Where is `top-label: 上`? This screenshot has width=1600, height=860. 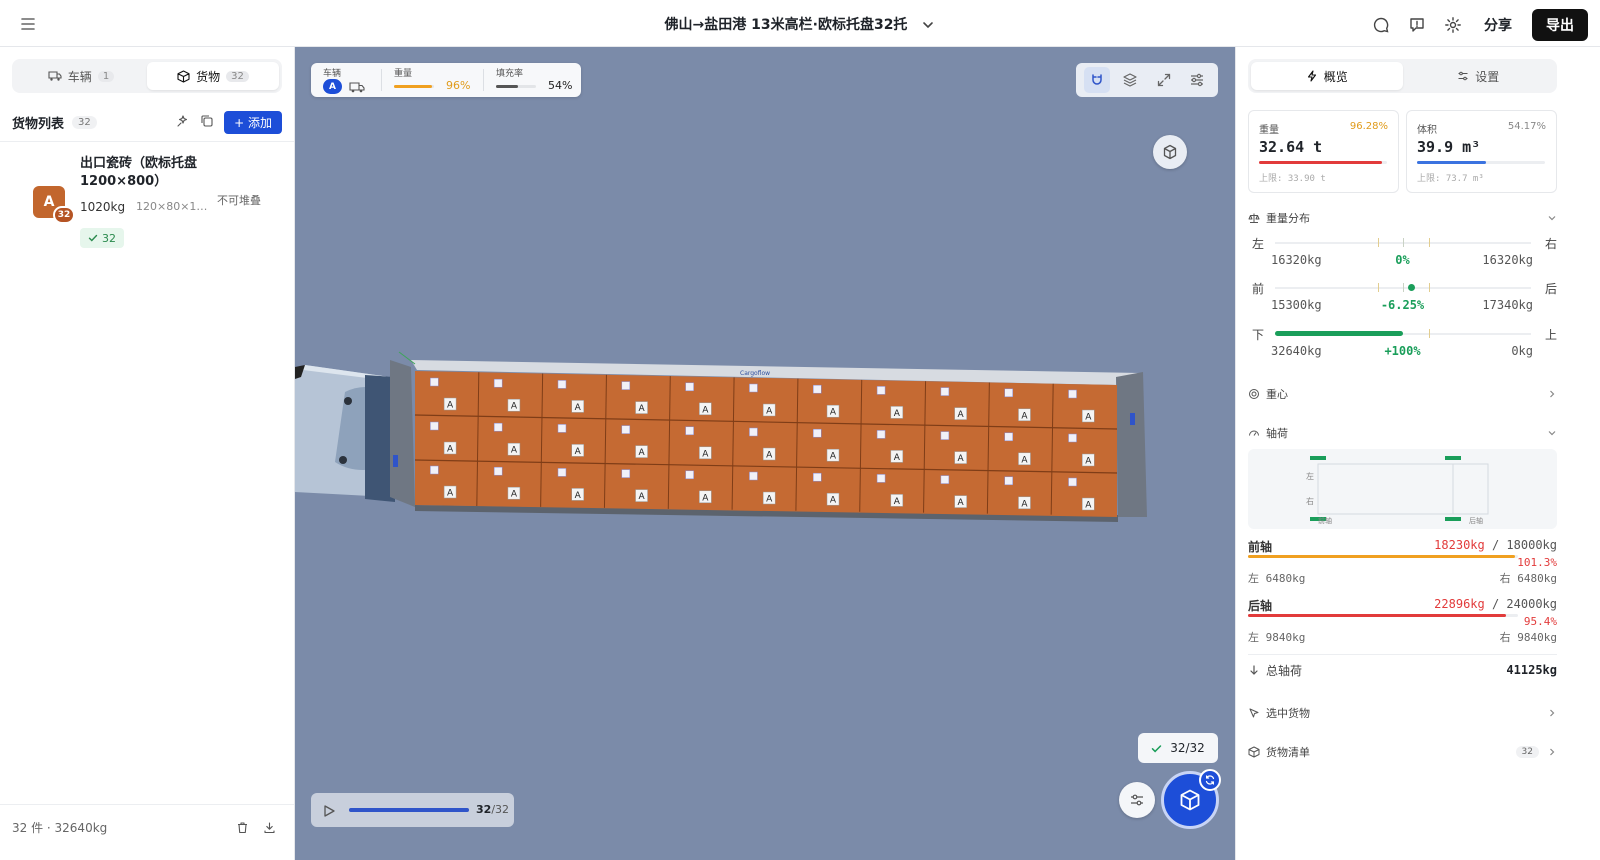 top-label: 上 is located at coordinates (1550, 335).